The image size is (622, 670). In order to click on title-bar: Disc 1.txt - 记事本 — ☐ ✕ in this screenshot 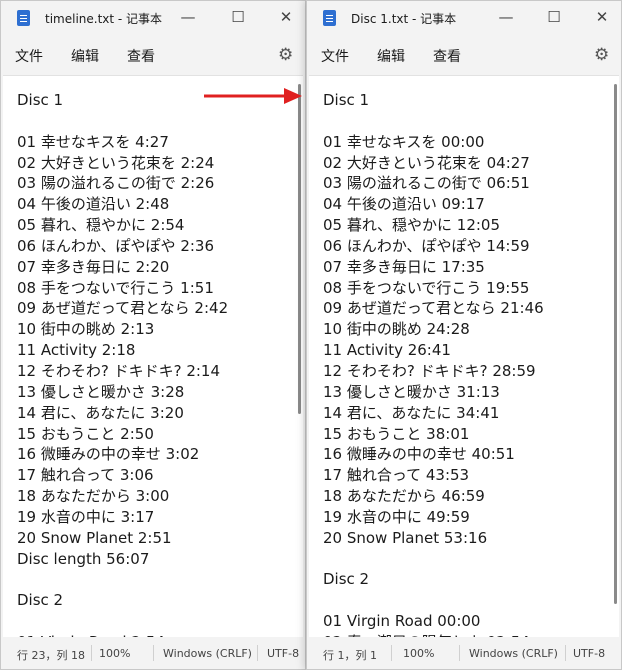, I will do `click(464, 19)`.